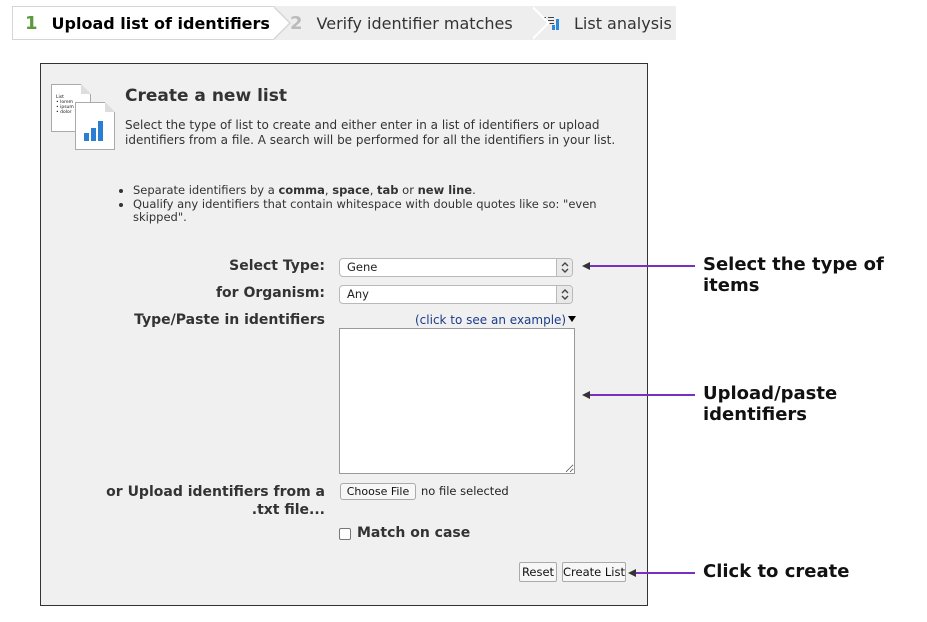 This screenshot has width=927, height=622. What do you see at coordinates (270, 293) in the screenshot?
I see `organism-label: for Organism:` at bounding box center [270, 293].